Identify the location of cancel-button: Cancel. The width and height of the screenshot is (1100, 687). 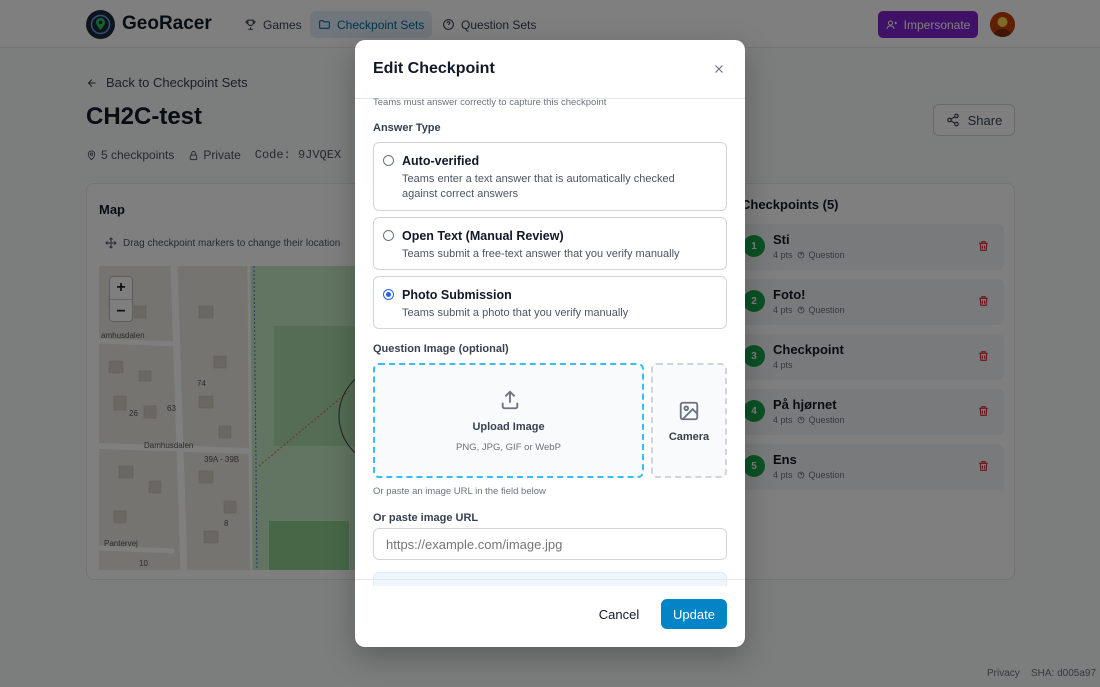
(619, 614).